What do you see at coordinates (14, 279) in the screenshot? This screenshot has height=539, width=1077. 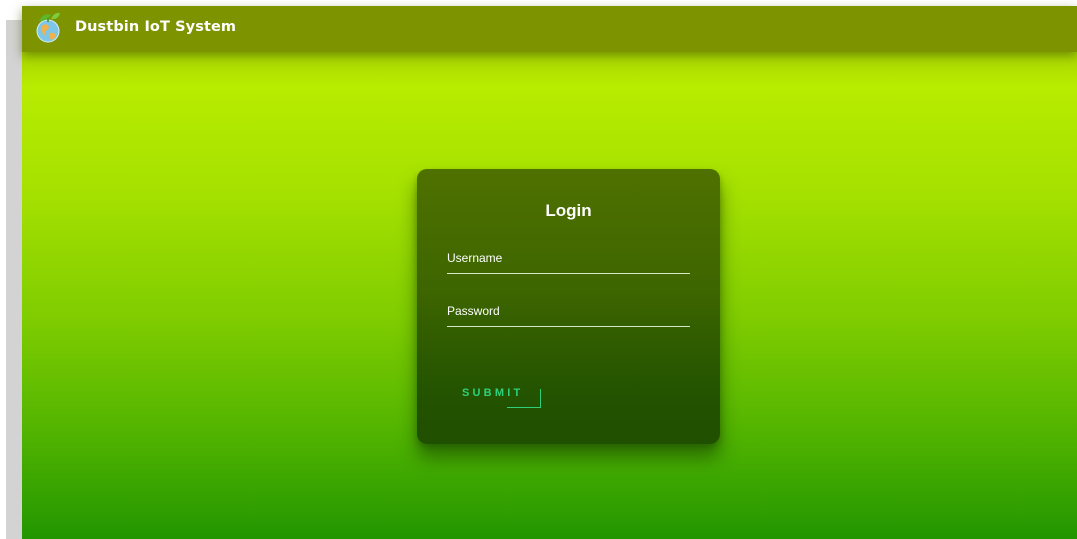 I see `left-scroll-rail` at bounding box center [14, 279].